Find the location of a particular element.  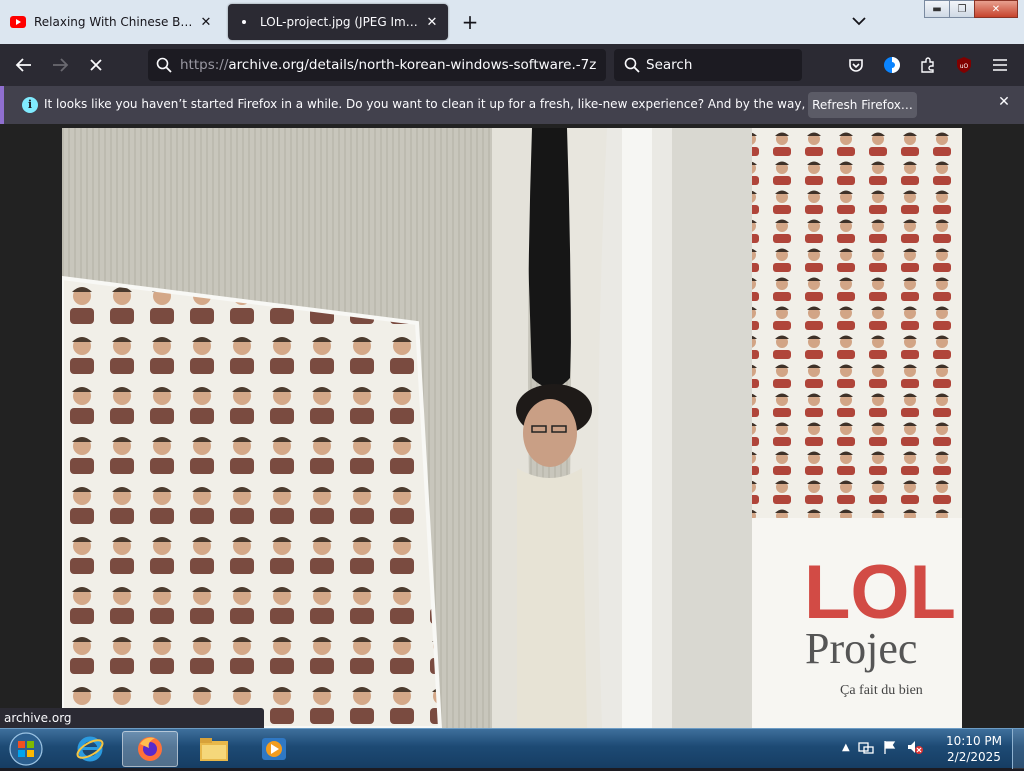

maximize-button: ❐ is located at coordinates (962, 9).